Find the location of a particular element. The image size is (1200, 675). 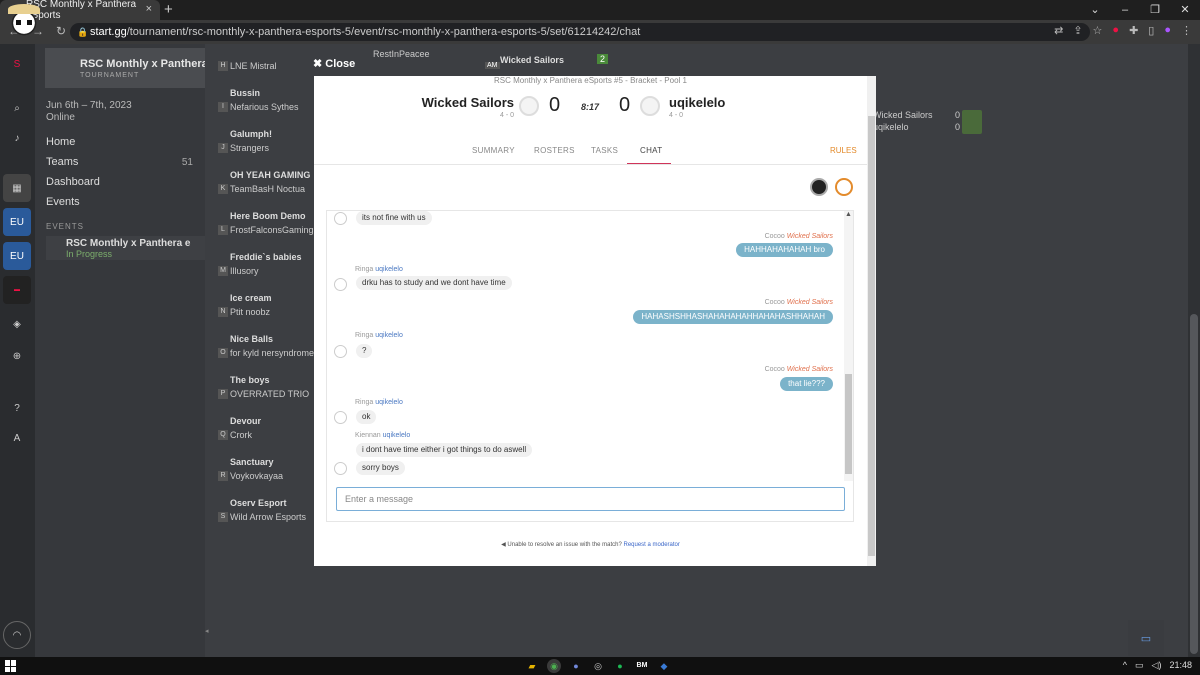

reload-icon: ↻ is located at coordinates (61, 31).